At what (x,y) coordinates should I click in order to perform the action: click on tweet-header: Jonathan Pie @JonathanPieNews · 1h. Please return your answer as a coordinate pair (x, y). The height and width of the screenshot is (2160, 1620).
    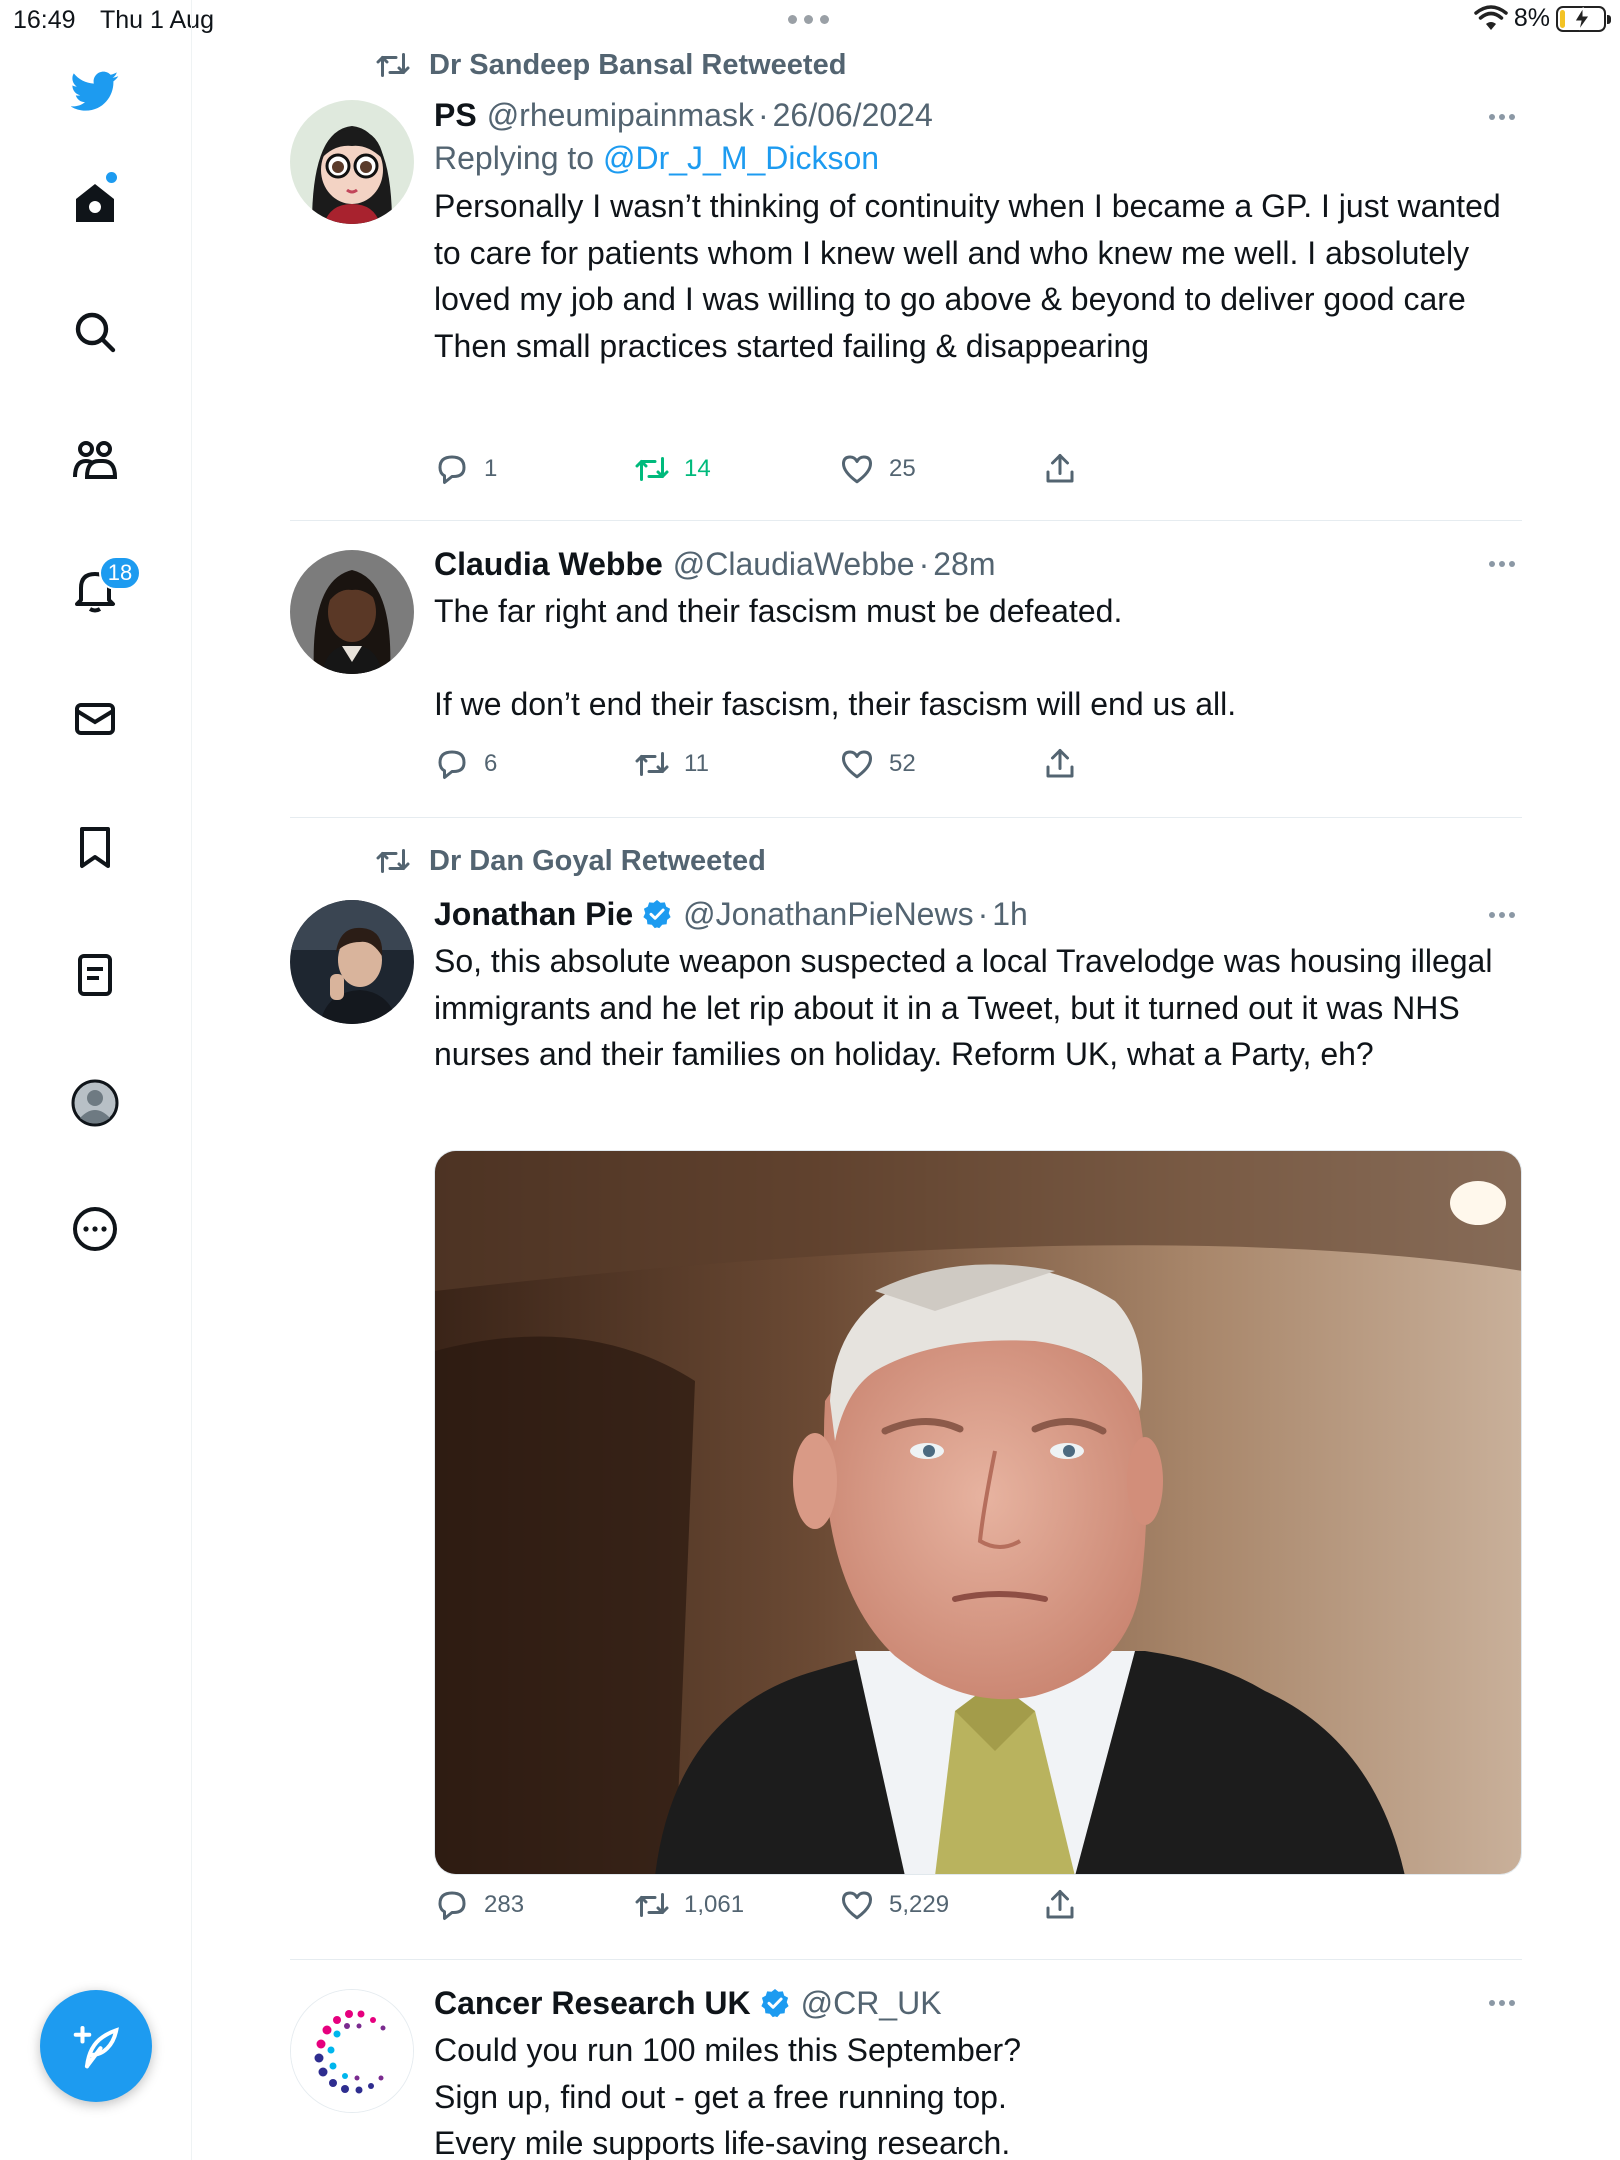
    Looking at the image, I should click on (978, 914).